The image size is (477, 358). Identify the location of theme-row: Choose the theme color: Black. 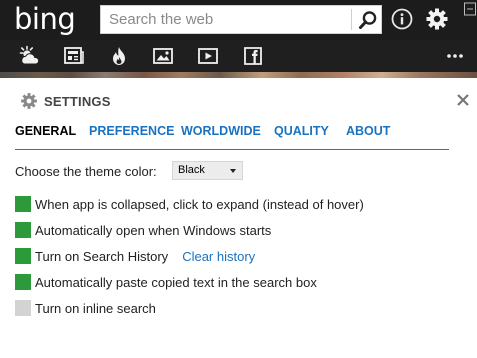
(129, 171).